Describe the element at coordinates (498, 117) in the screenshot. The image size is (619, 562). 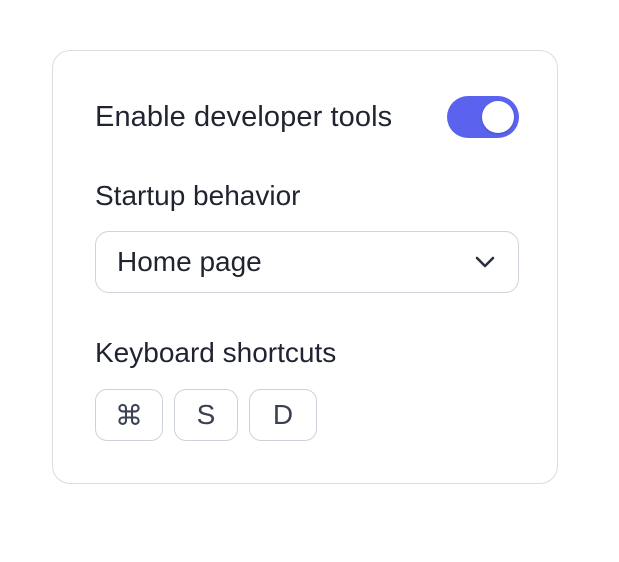
I see `toggle-knob` at that location.